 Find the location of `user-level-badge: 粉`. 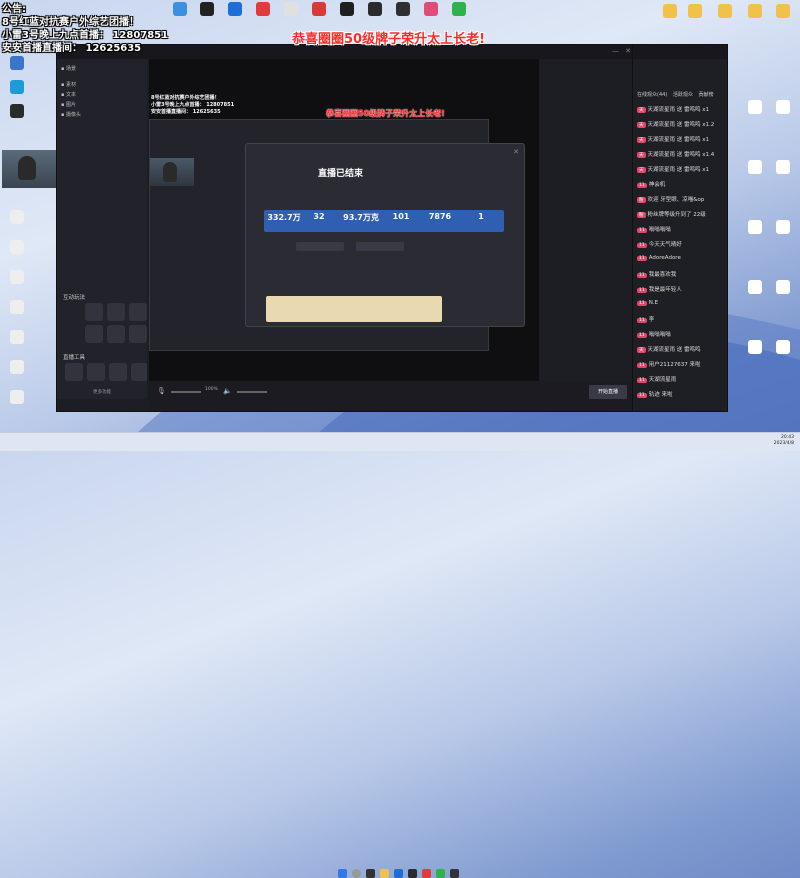

user-level-badge: 粉 is located at coordinates (641, 215).